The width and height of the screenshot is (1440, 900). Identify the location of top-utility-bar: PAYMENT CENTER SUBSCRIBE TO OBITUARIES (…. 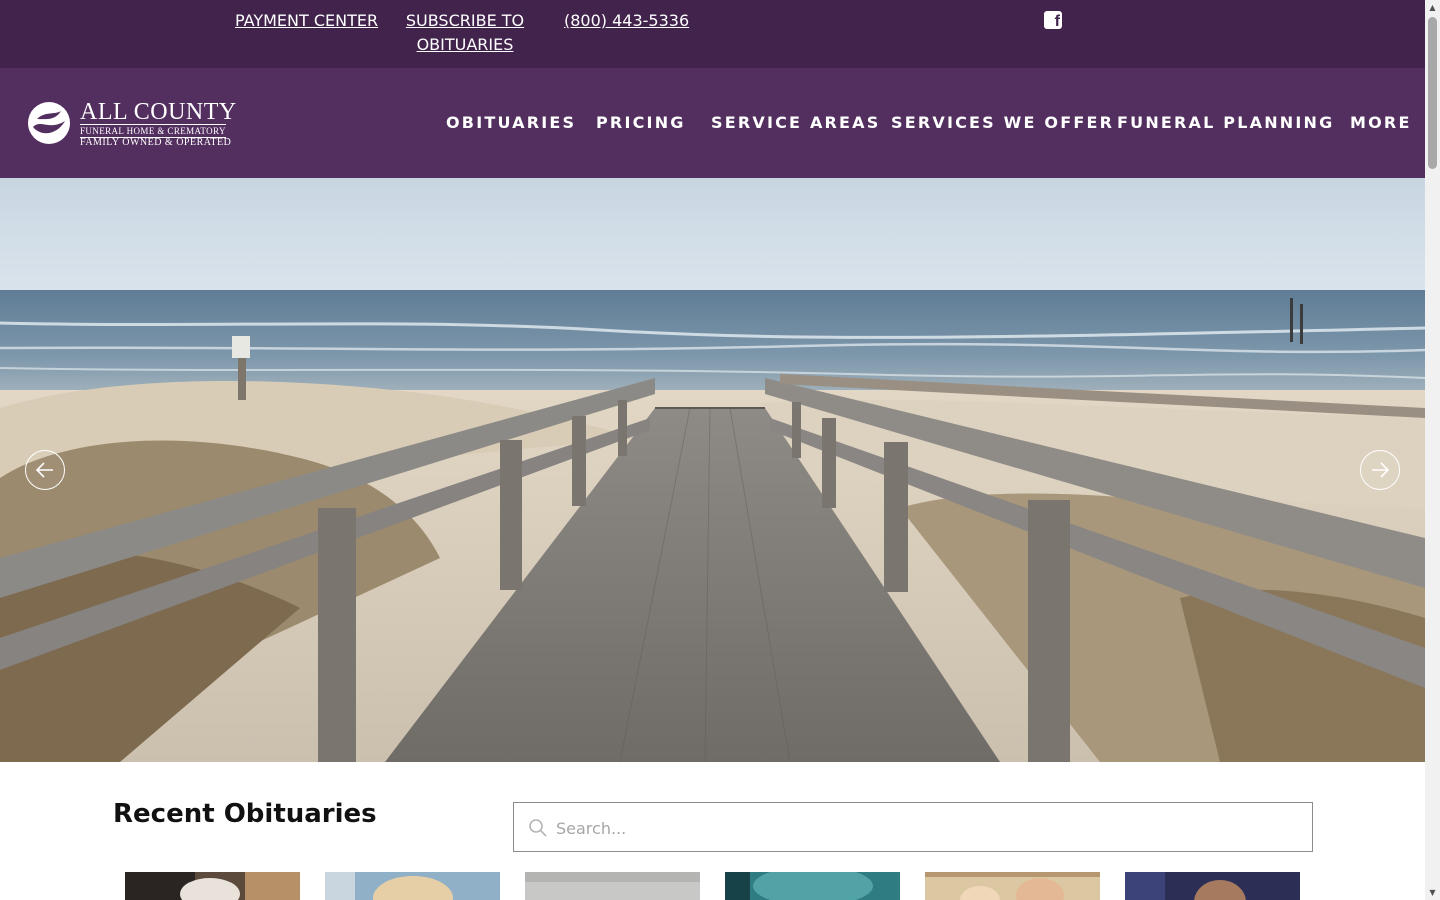
(712, 34).